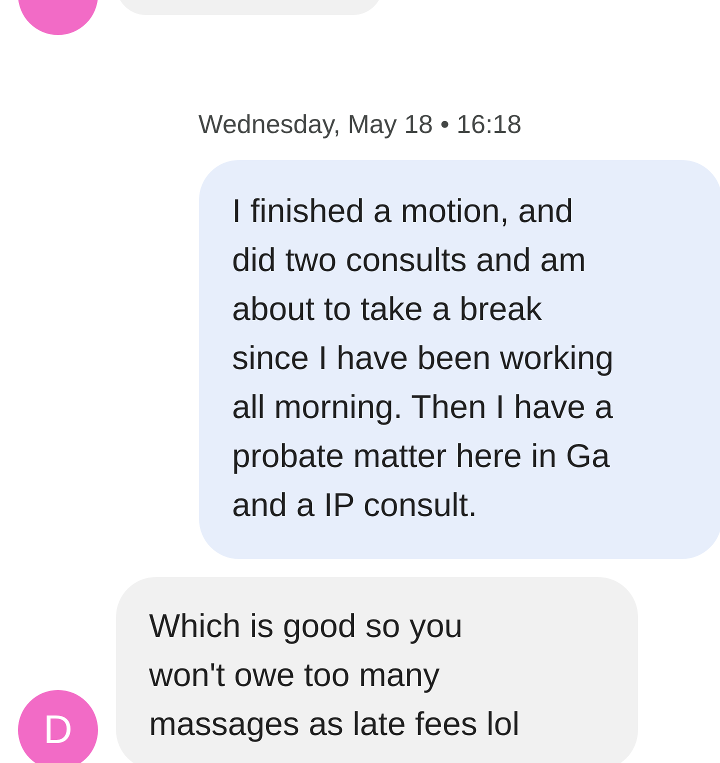 Image resolution: width=720 pixels, height=763 pixels. Describe the element at coordinates (58, 726) in the screenshot. I see `avatar: D` at that location.